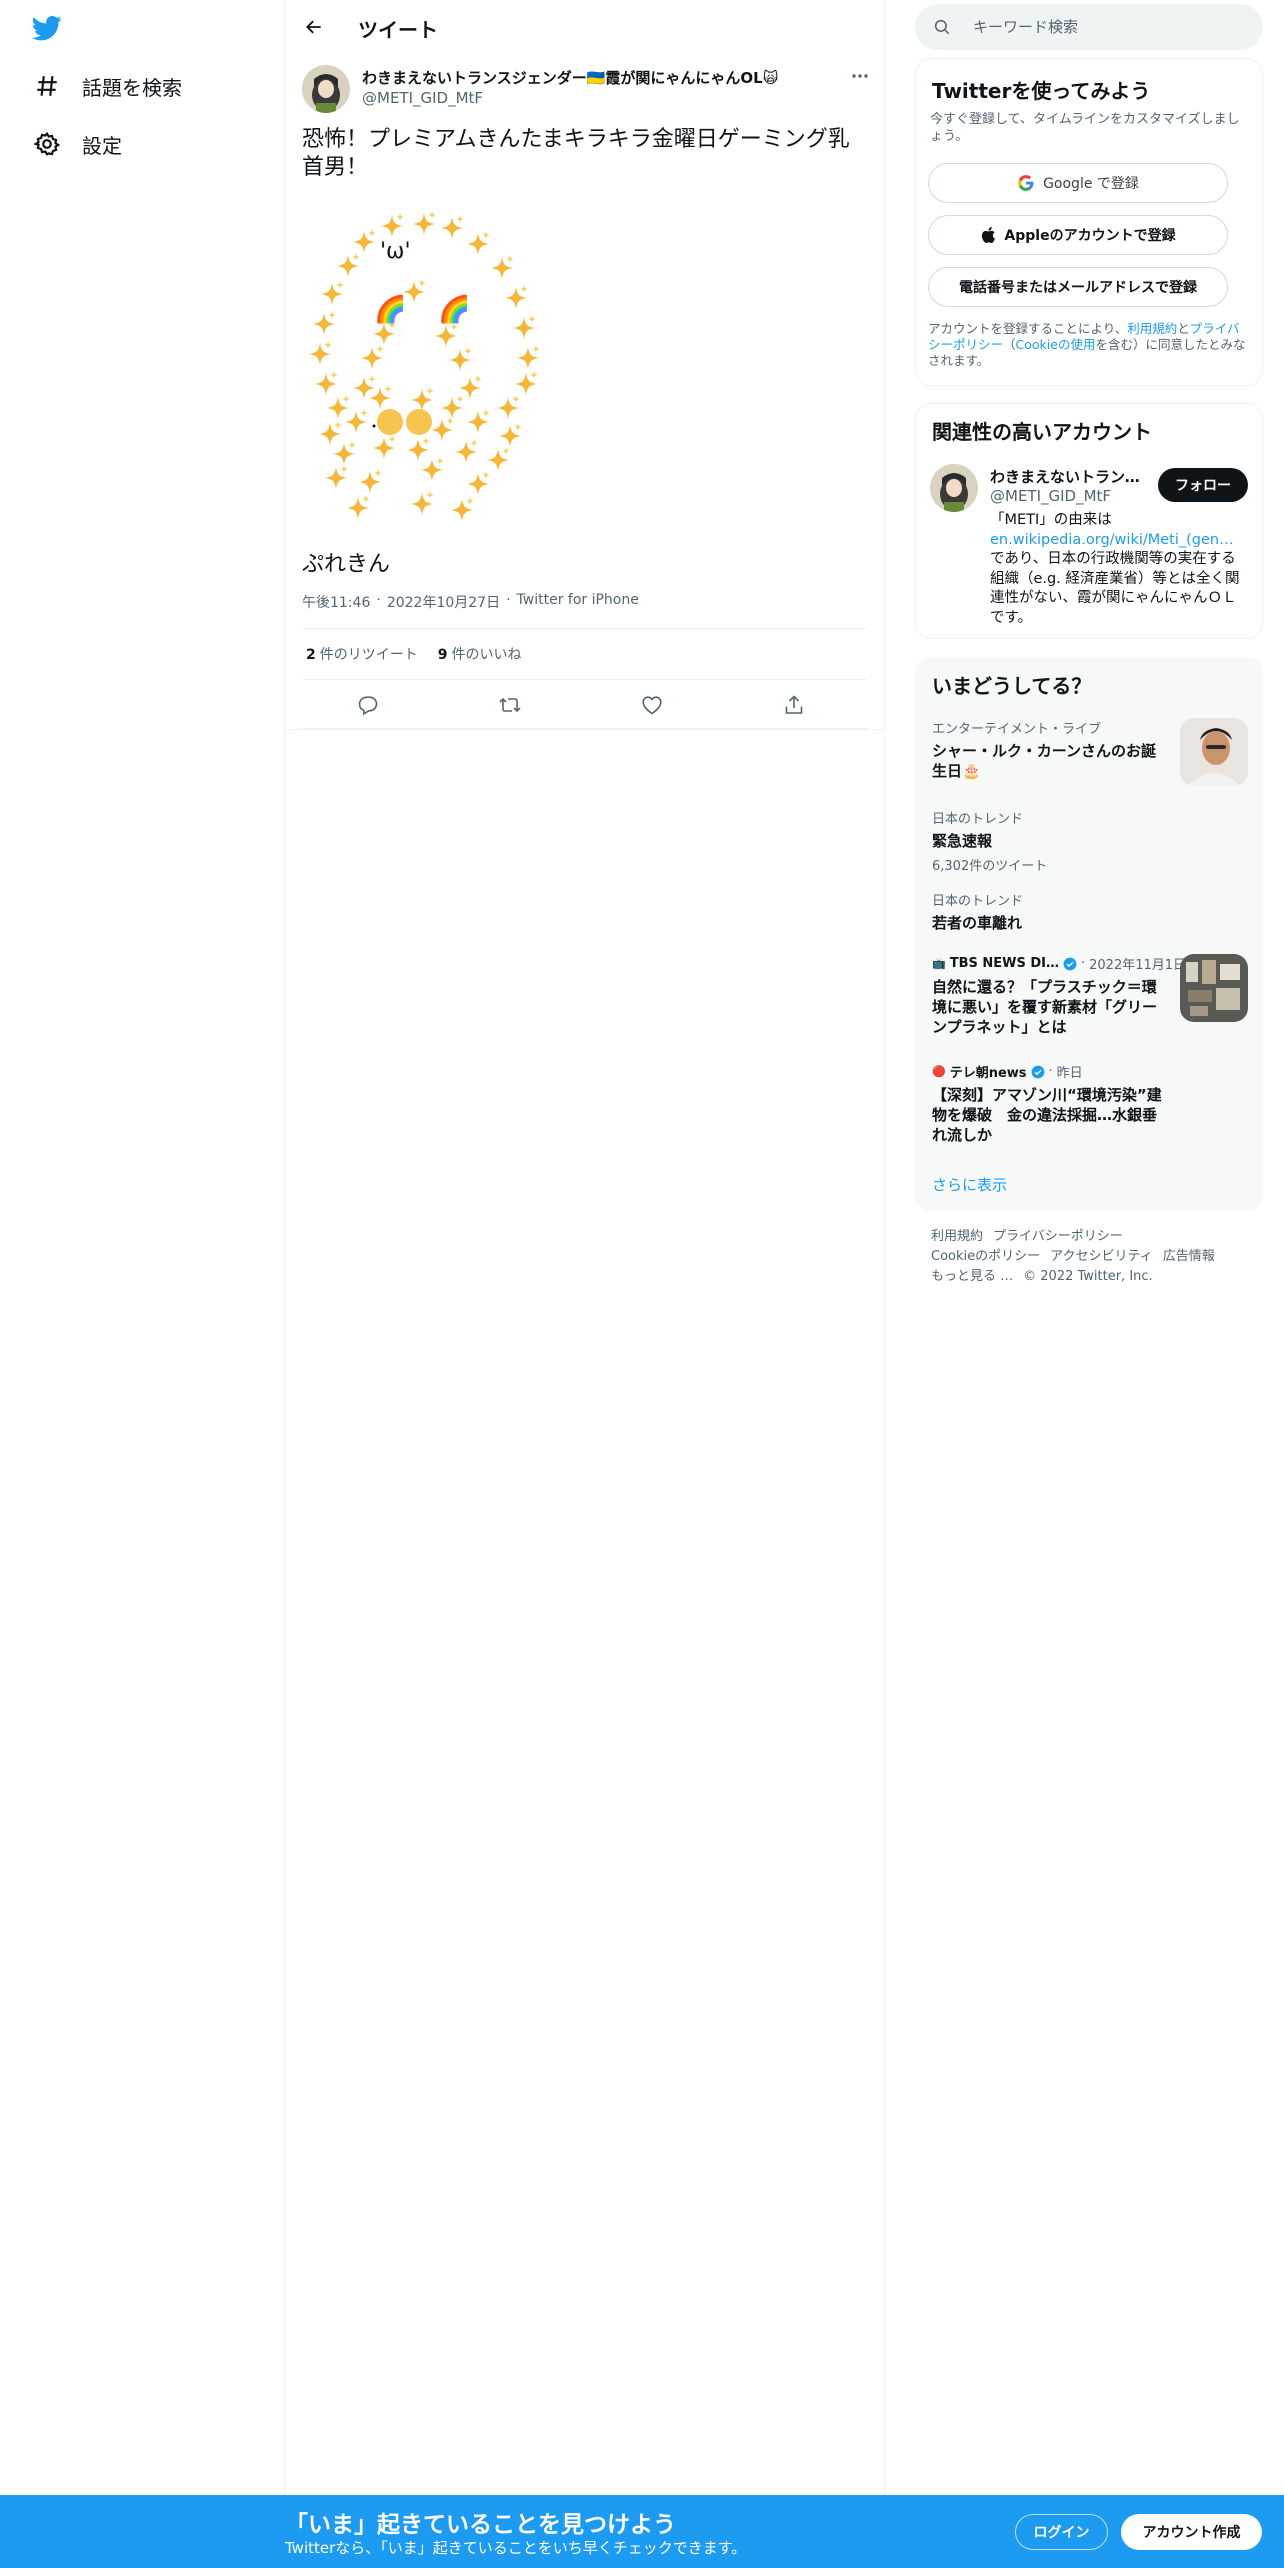 The width and height of the screenshot is (1284, 2568). I want to click on author-avatar, so click(326, 89).